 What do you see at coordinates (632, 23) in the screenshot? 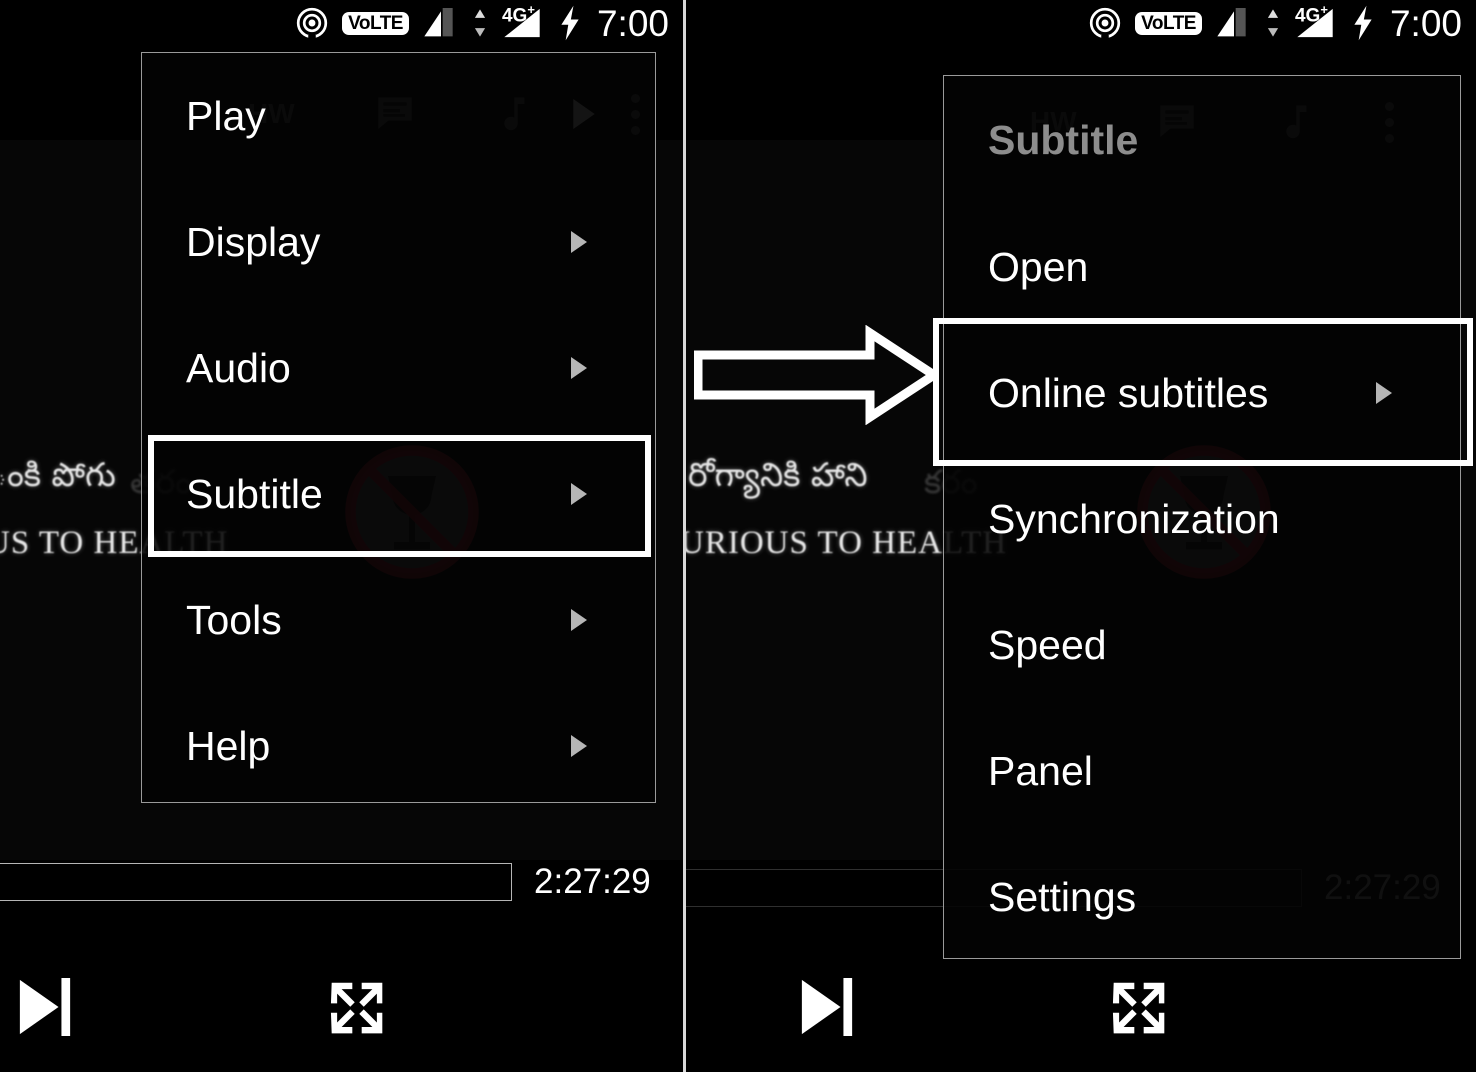
I see `status-clock-left: 7:00` at bounding box center [632, 23].